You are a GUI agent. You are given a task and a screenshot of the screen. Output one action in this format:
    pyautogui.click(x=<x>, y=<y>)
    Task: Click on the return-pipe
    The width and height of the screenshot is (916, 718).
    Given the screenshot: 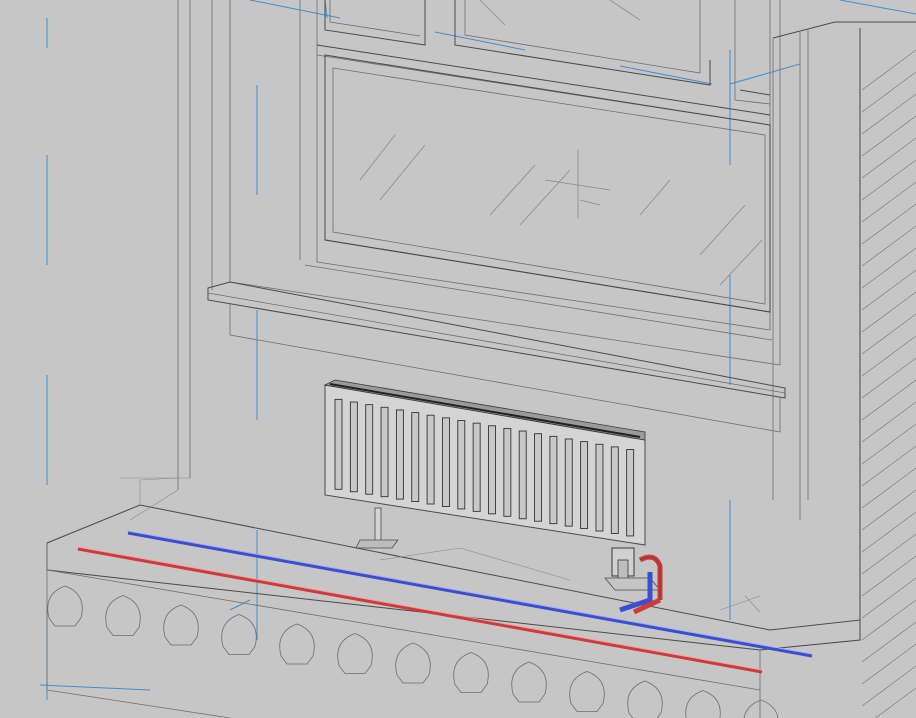 What is the action you would take?
    pyautogui.click(x=470, y=594)
    